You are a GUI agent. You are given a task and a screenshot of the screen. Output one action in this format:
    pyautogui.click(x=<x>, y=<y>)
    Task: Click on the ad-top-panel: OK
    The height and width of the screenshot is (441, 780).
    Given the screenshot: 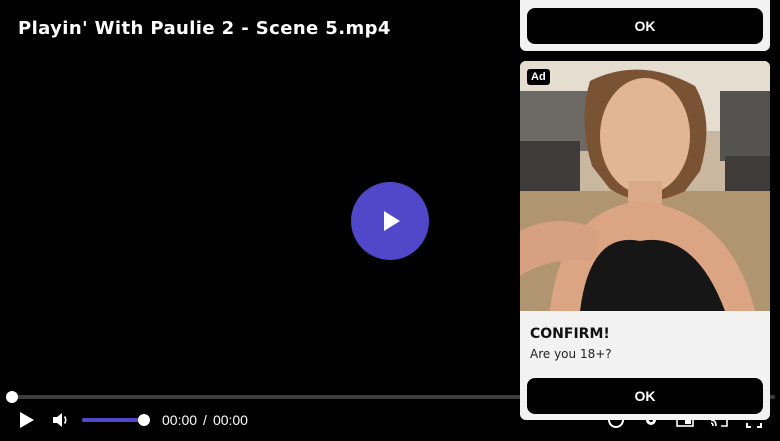 What is the action you would take?
    pyautogui.click(x=645, y=25)
    